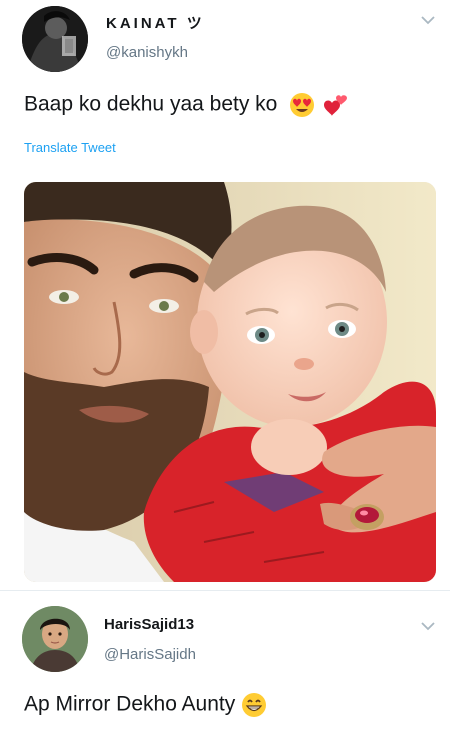 This screenshot has height=730, width=450. What do you see at coordinates (302, 105) in the screenshot?
I see `heart-eyes-emoji` at bounding box center [302, 105].